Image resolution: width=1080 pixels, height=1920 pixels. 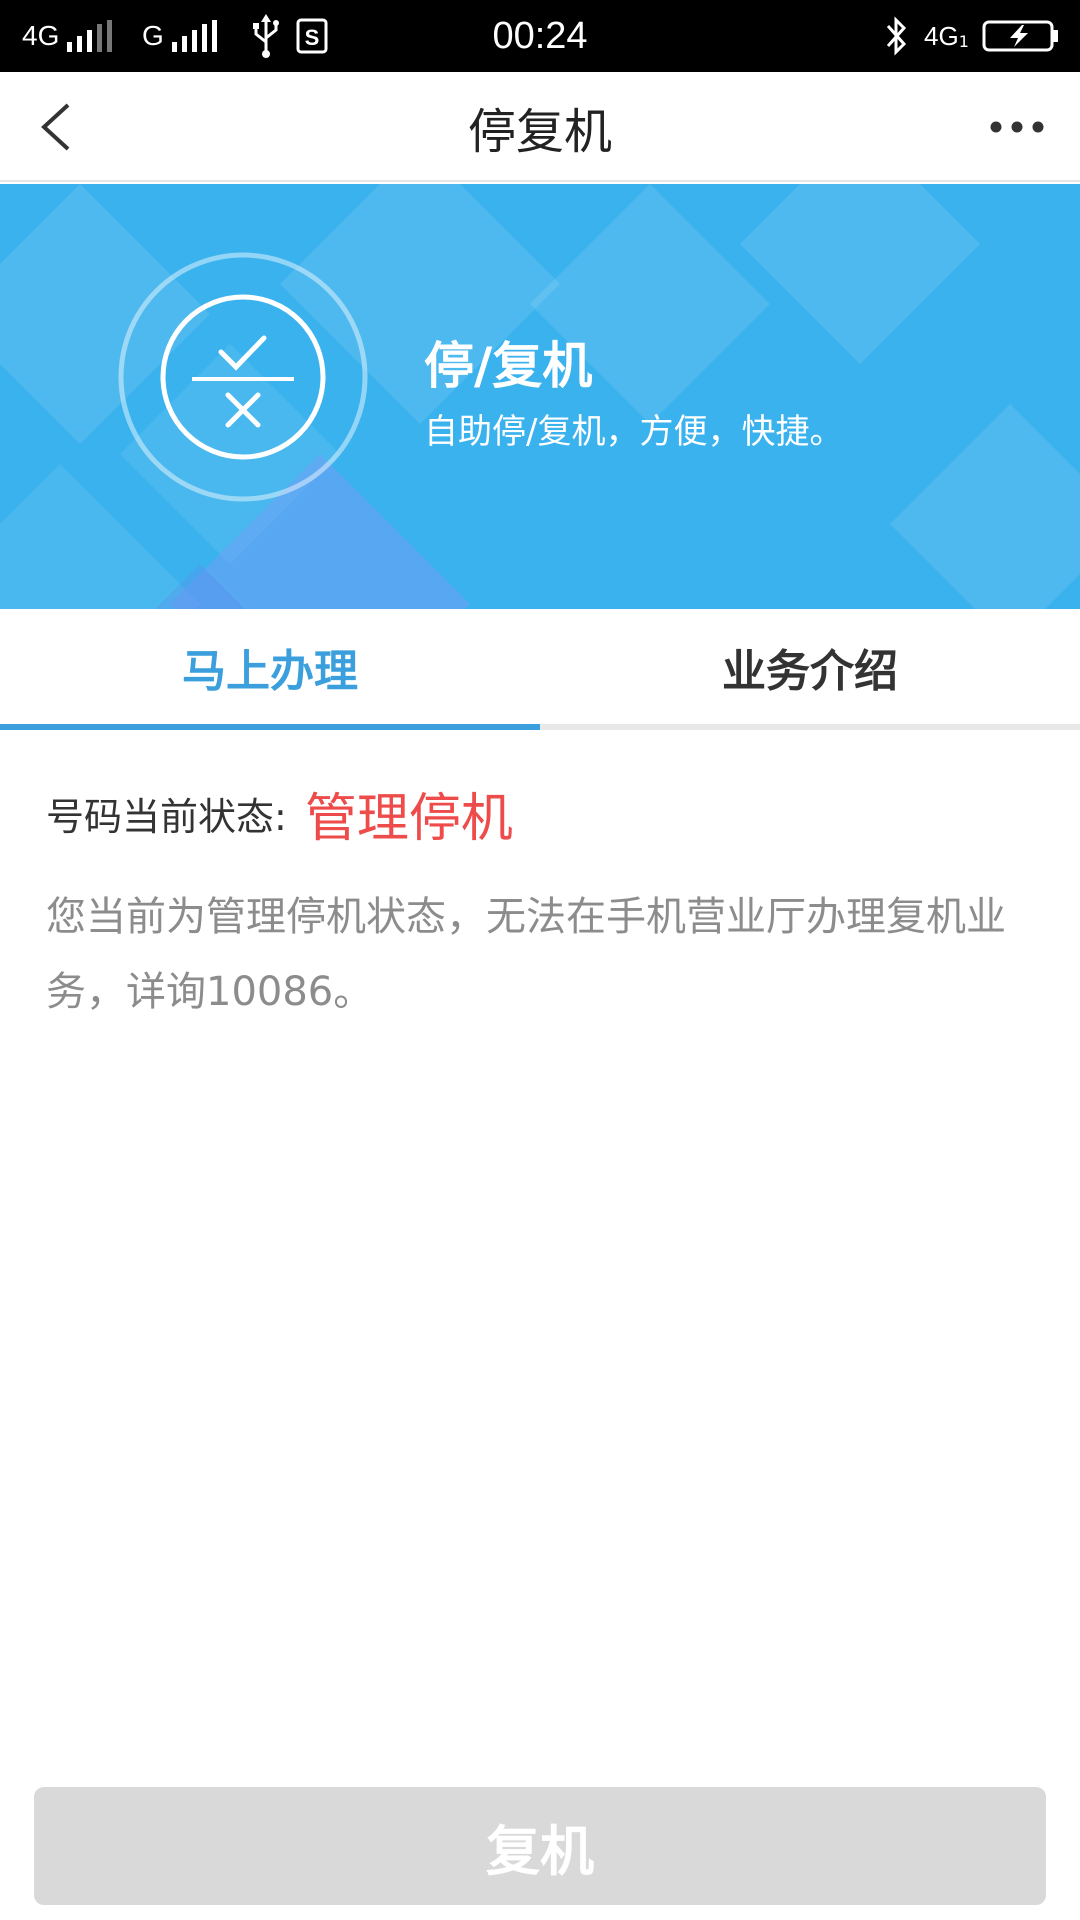 What do you see at coordinates (810, 669) in the screenshot?
I see `tab-service-intro: 业务介绍` at bounding box center [810, 669].